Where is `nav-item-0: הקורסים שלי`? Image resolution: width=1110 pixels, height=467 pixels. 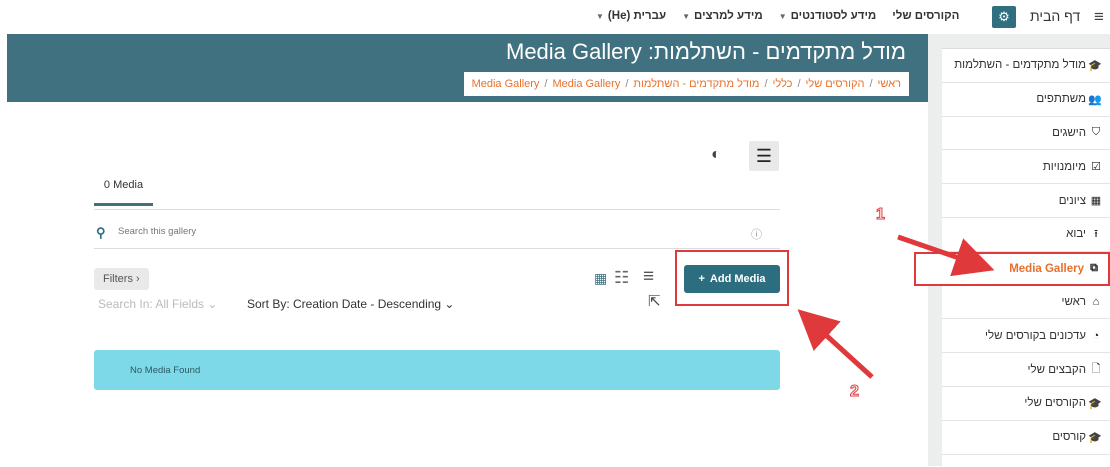
nav-item-0: הקורסים שלי is located at coordinates (925, 16).